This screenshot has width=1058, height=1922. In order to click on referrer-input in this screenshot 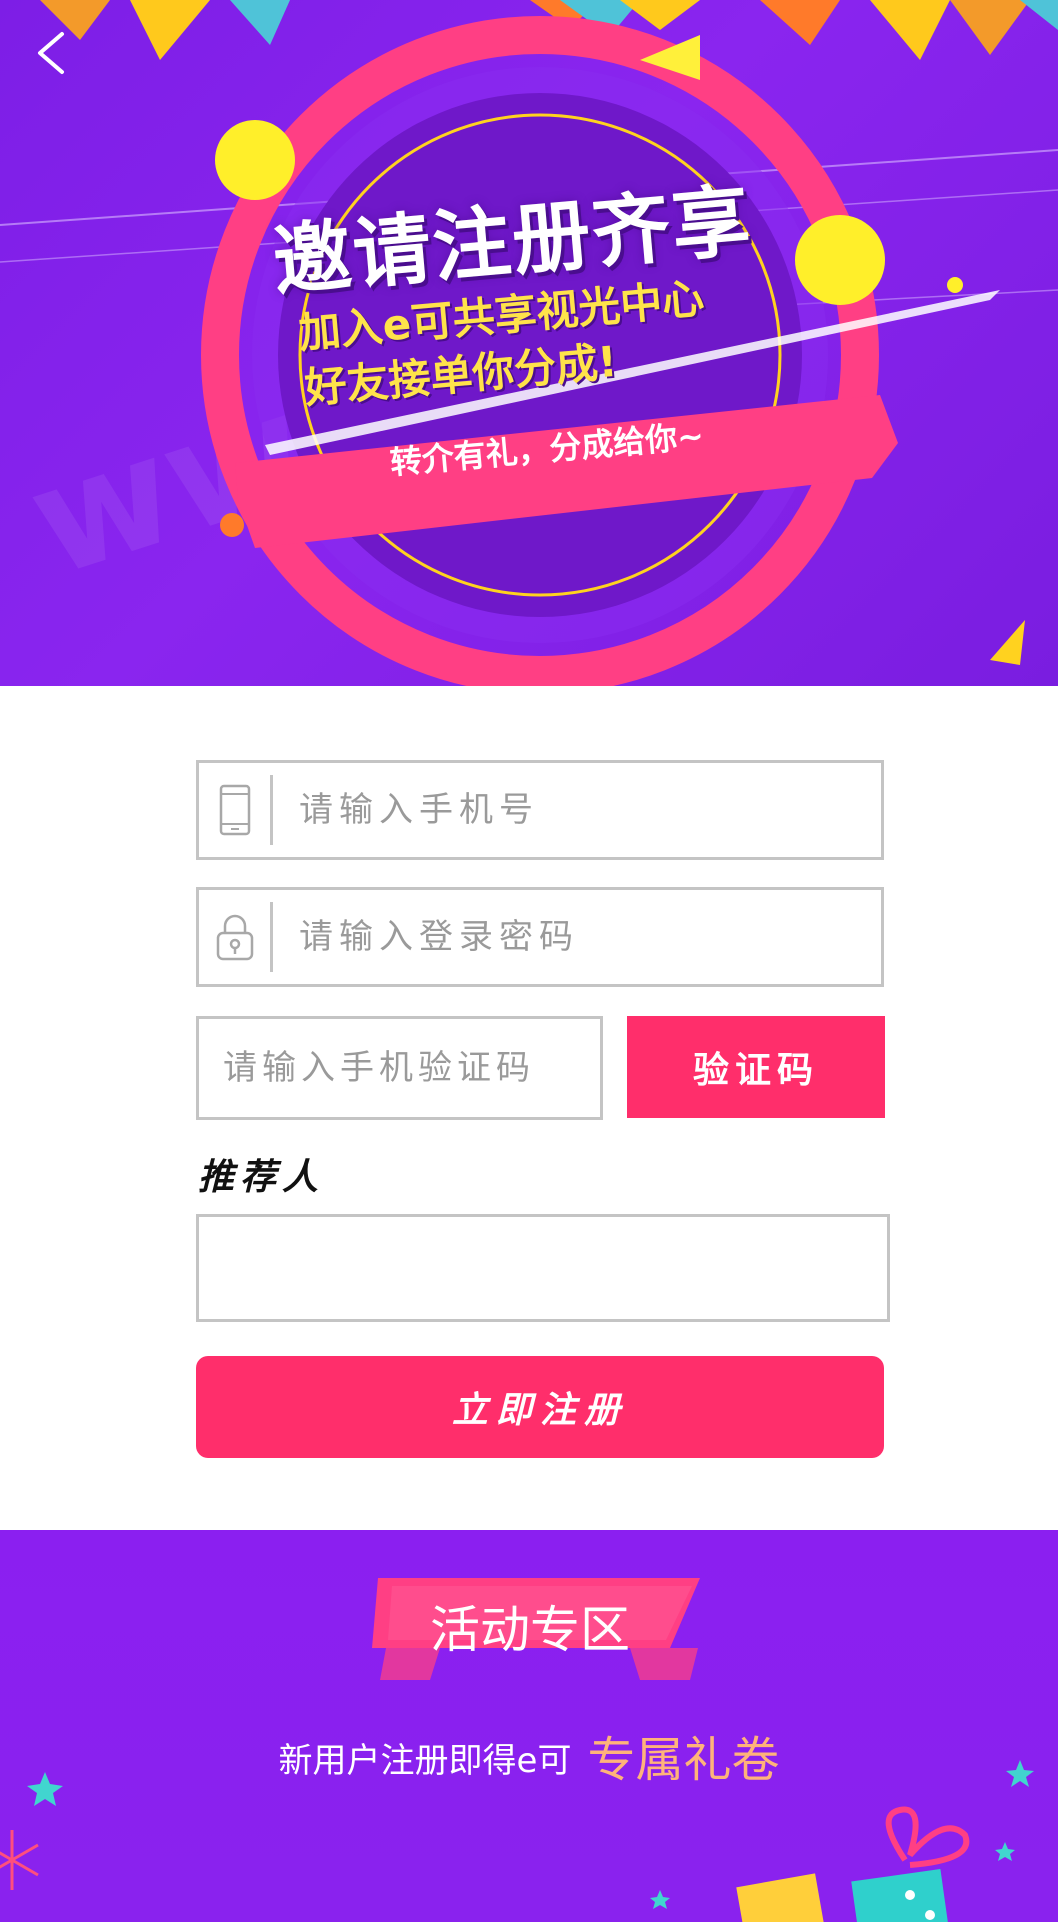, I will do `click(543, 1268)`.